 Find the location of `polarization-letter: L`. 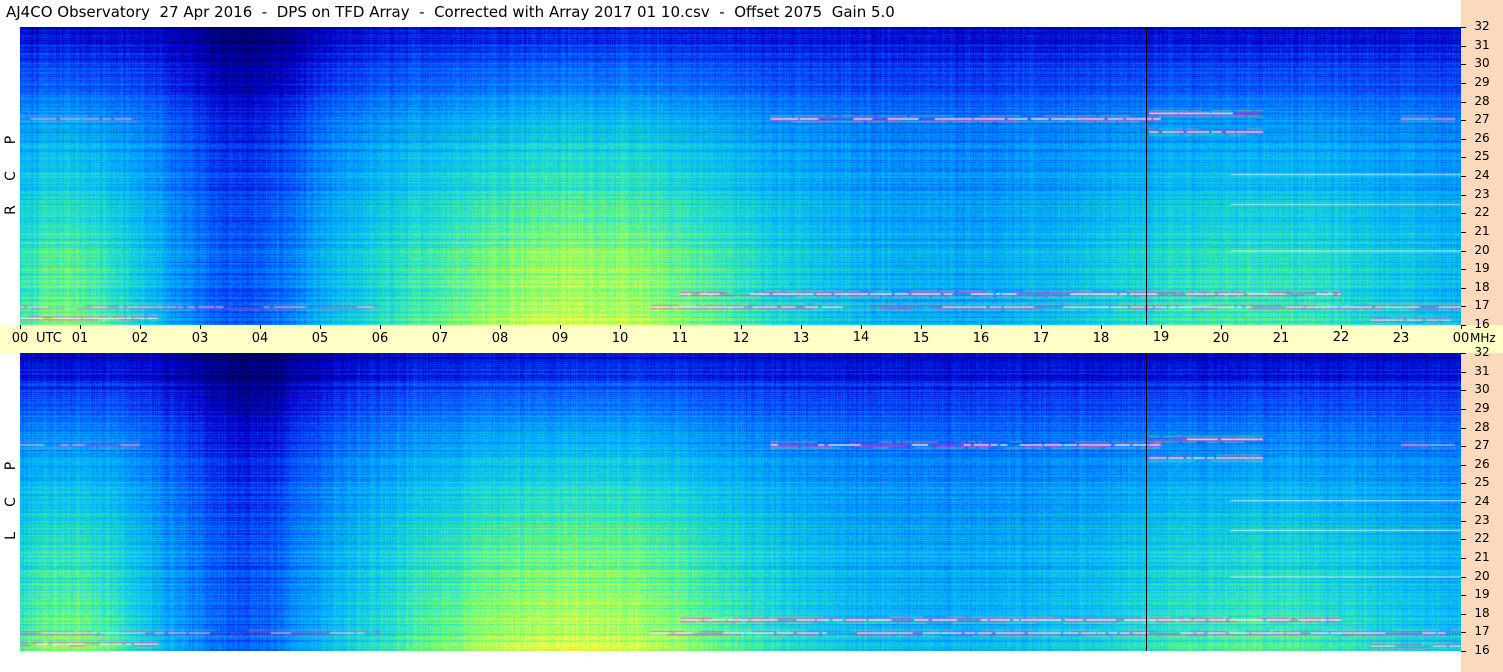

polarization-letter: L is located at coordinates (11, 536).